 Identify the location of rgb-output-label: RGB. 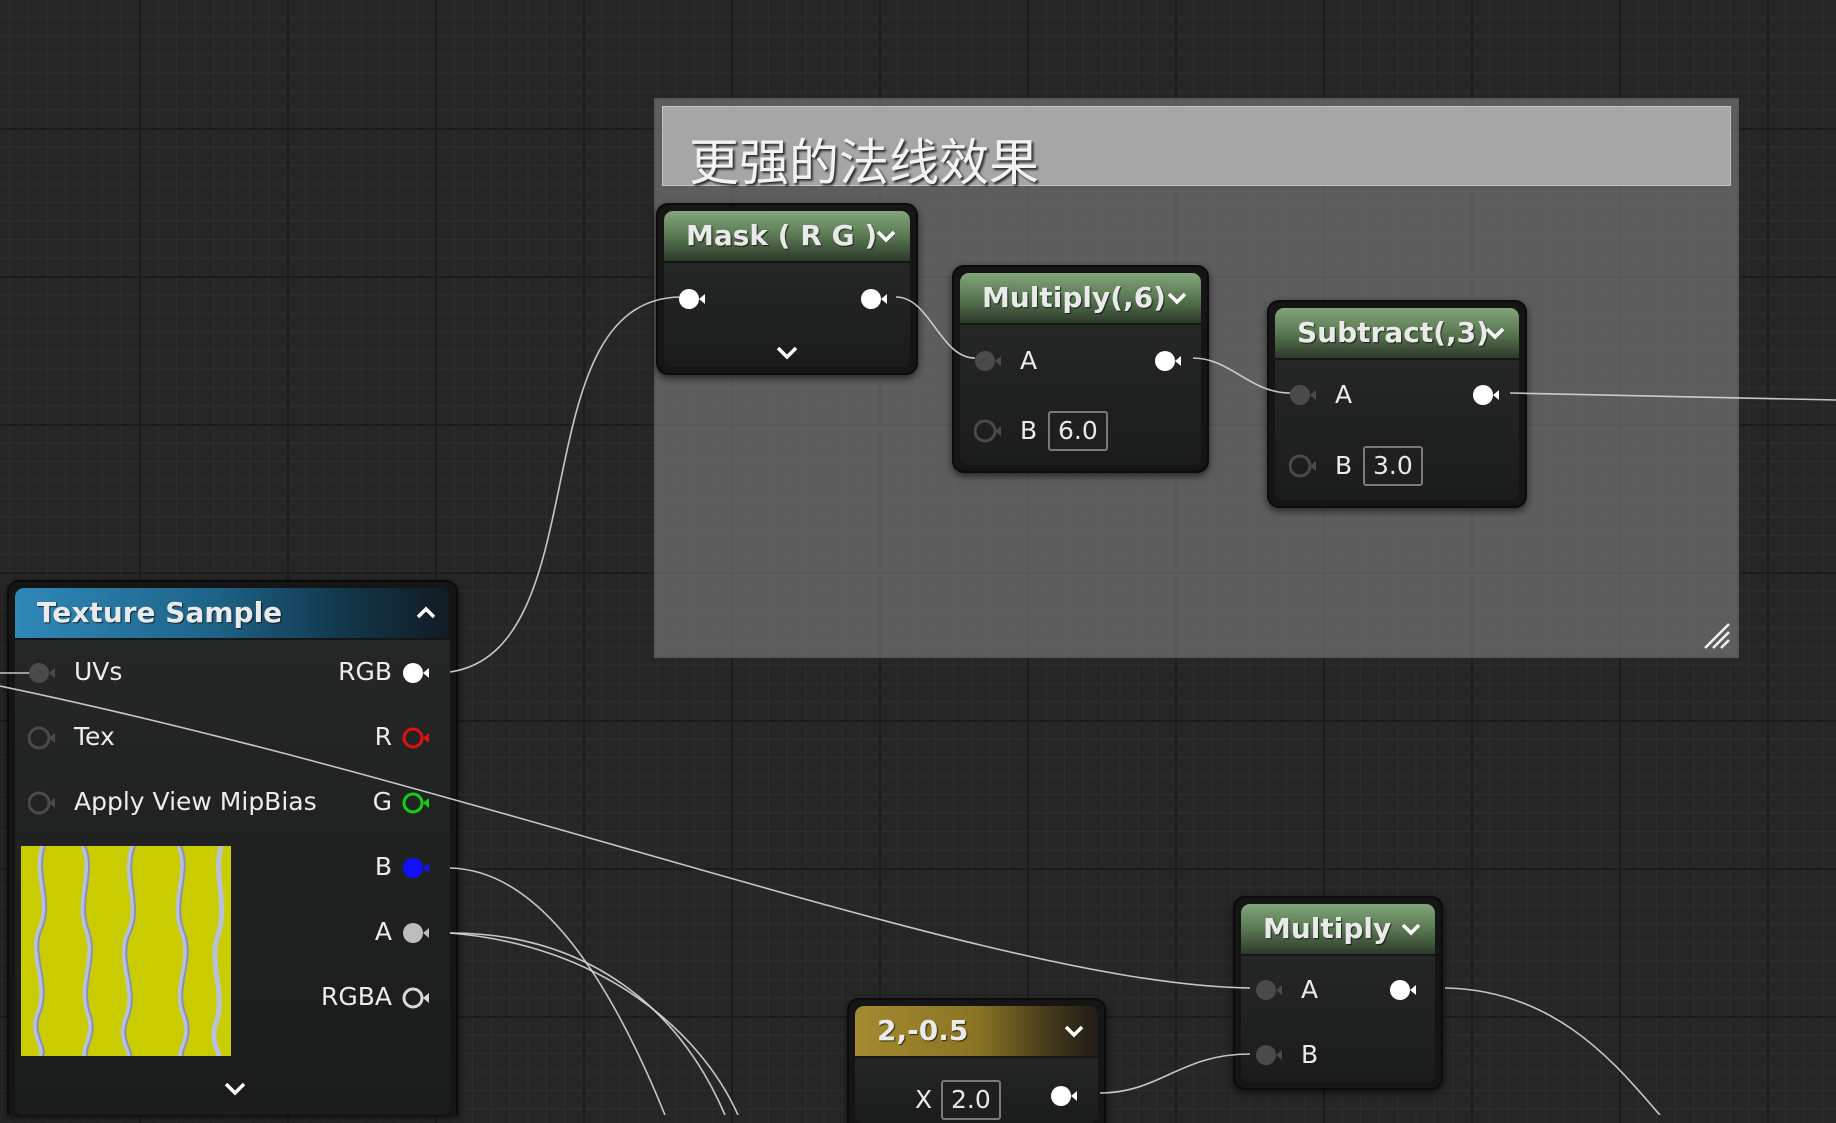
(365, 671).